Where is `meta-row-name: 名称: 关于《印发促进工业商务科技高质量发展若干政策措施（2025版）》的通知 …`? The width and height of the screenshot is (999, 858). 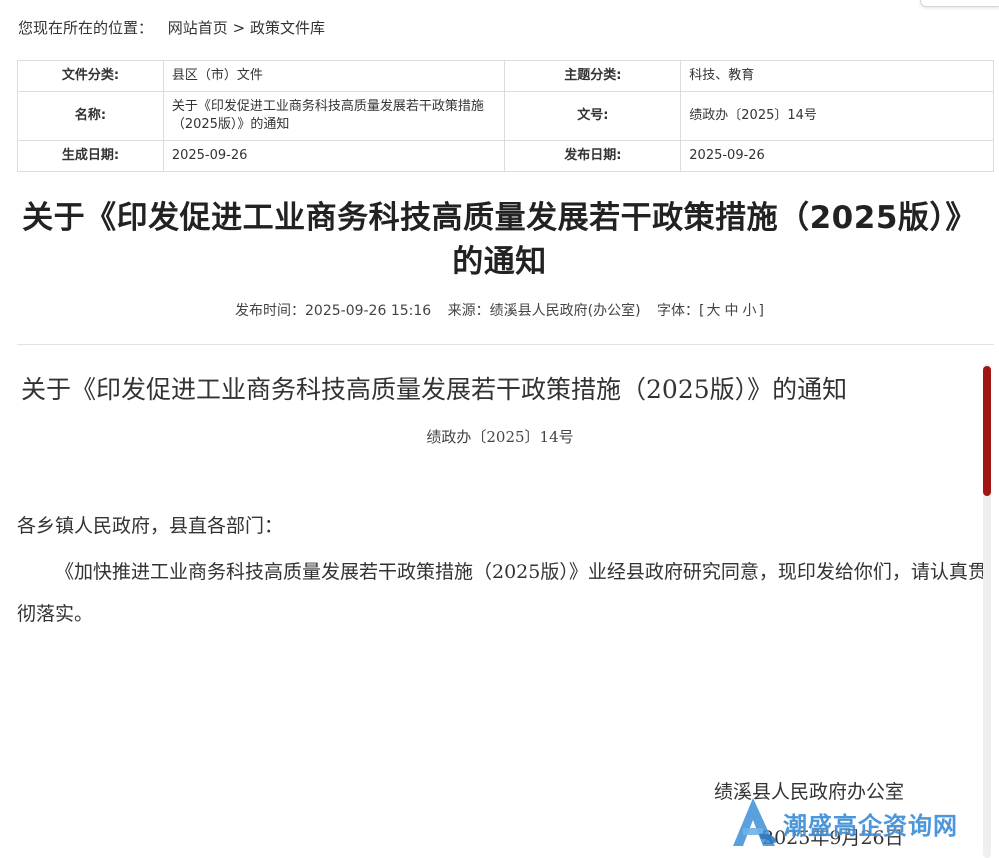
meta-row-name: 名称: 关于《印发促进工业商务科技高质量发展若干政策措施（2025版）》的通知 … is located at coordinates (505, 116).